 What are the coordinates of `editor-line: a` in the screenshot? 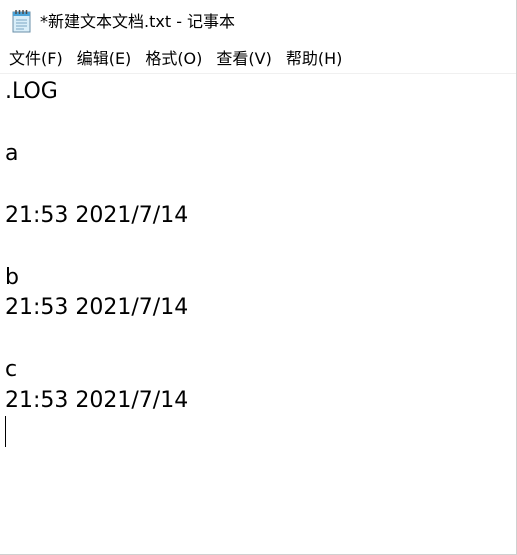 It's located at (12, 153).